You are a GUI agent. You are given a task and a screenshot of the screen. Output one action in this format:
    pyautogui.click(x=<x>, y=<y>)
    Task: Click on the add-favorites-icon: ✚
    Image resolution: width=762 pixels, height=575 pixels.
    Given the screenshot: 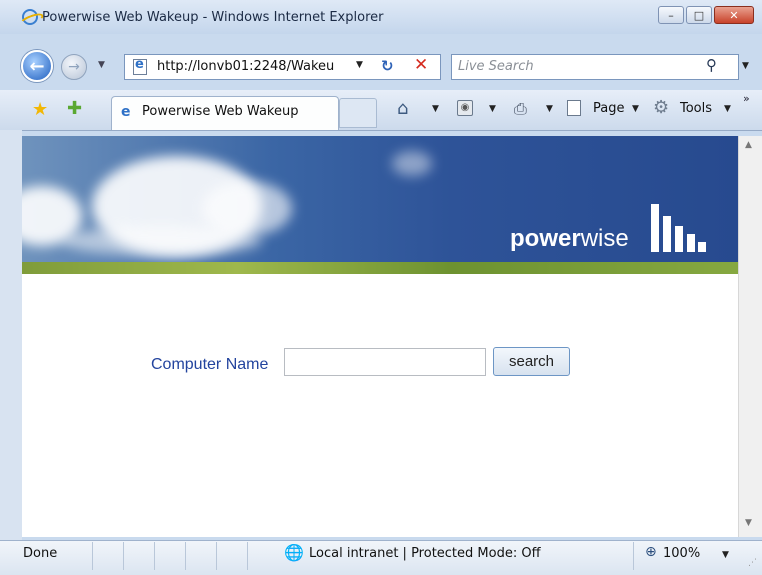 What is the action you would take?
    pyautogui.click(x=74, y=108)
    